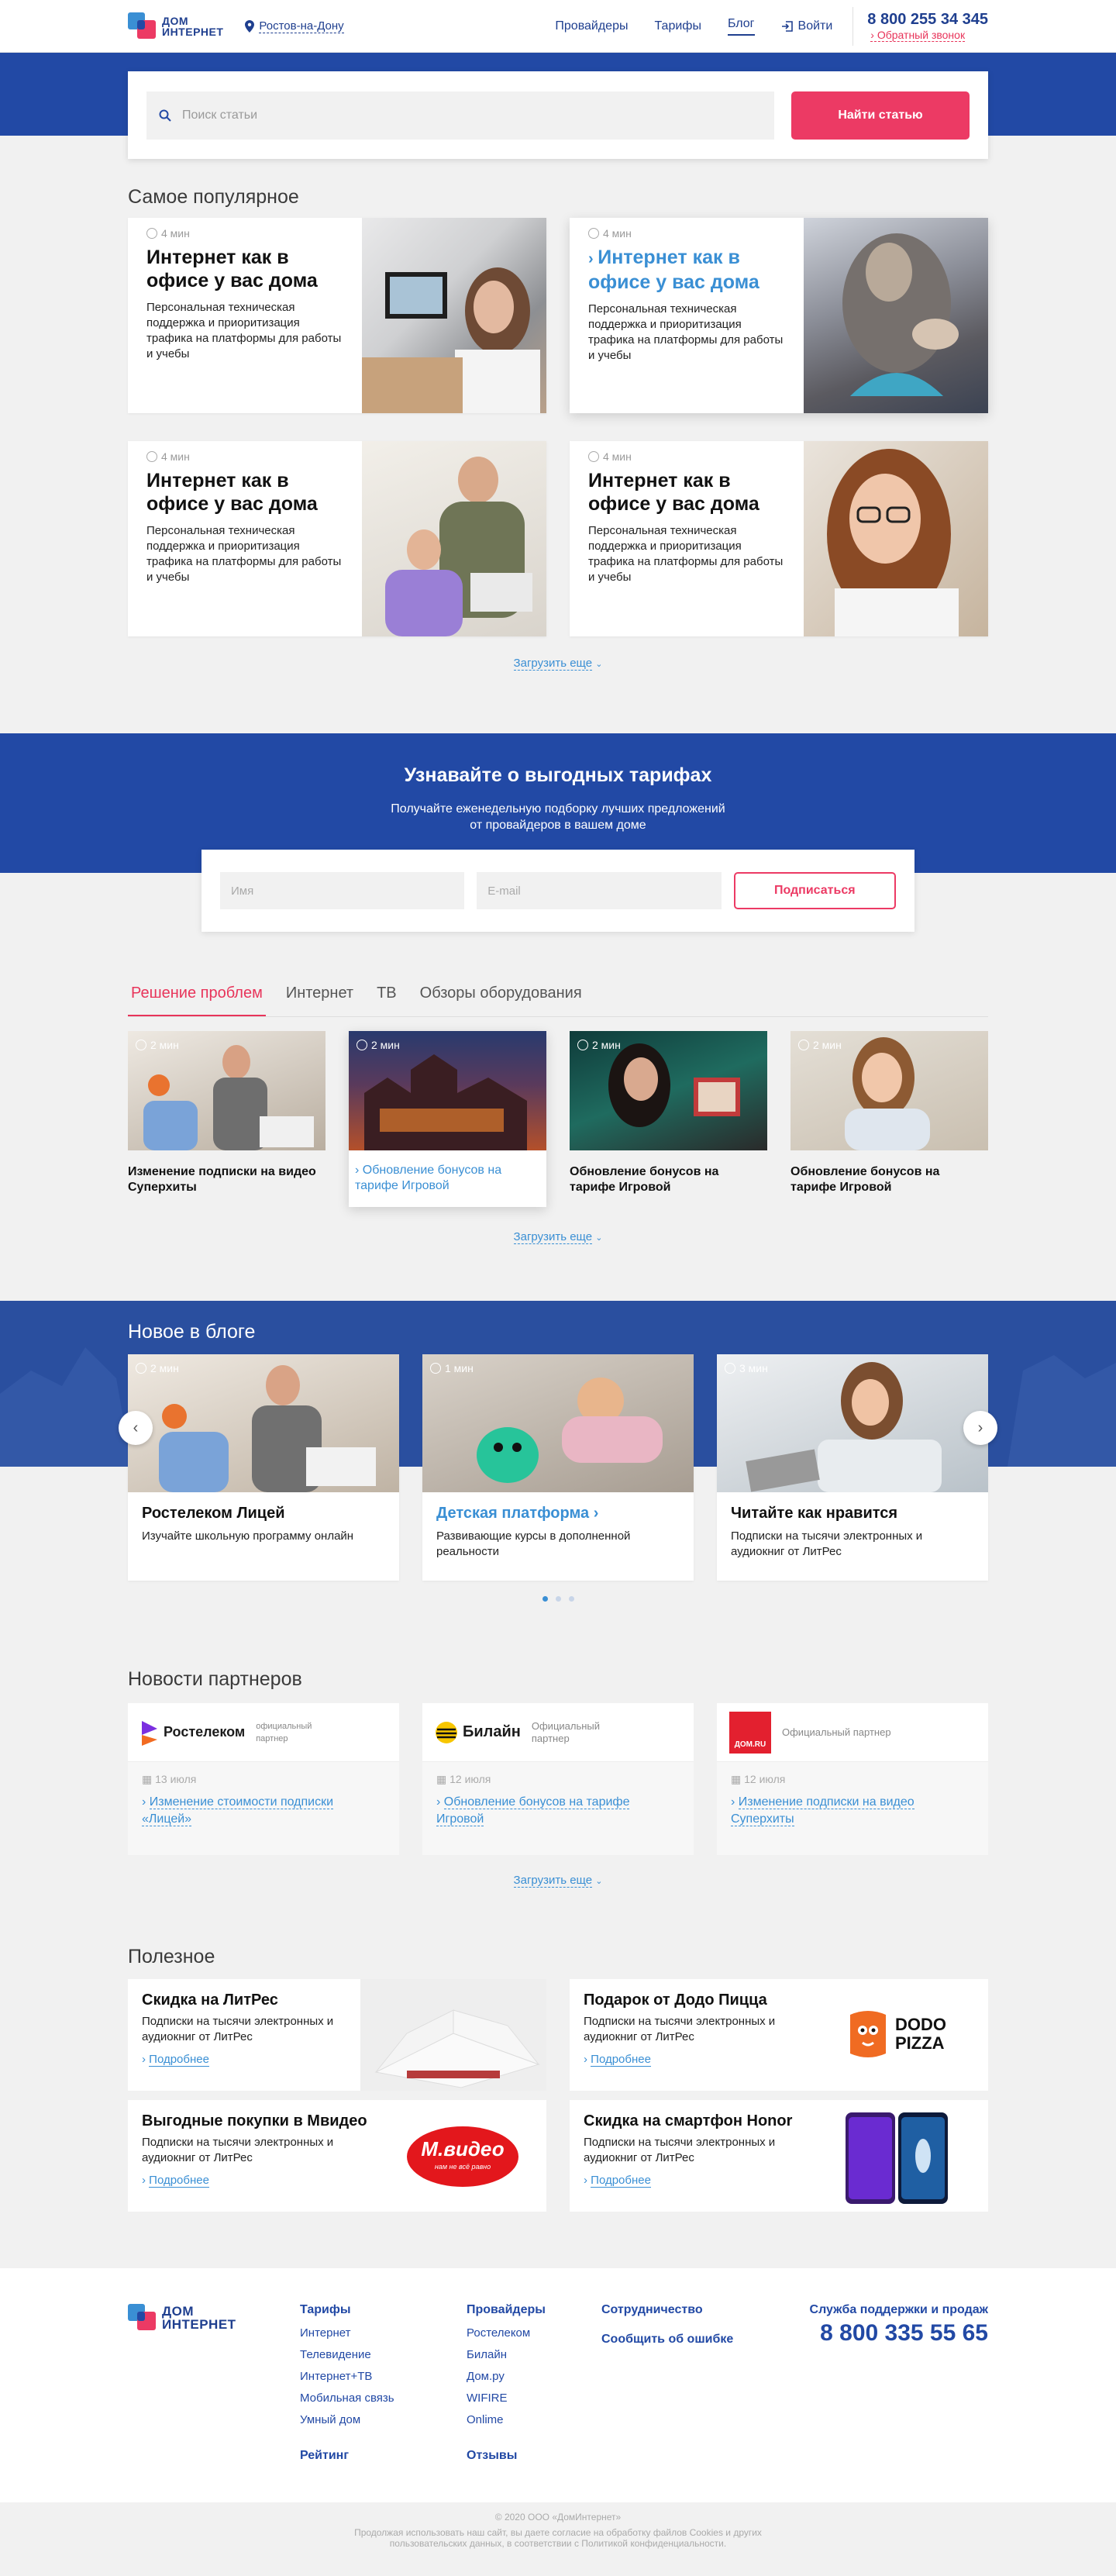 This screenshot has width=1116, height=2576. What do you see at coordinates (387, 1000) in the screenshot?
I see `tab-tv: ТВ` at bounding box center [387, 1000].